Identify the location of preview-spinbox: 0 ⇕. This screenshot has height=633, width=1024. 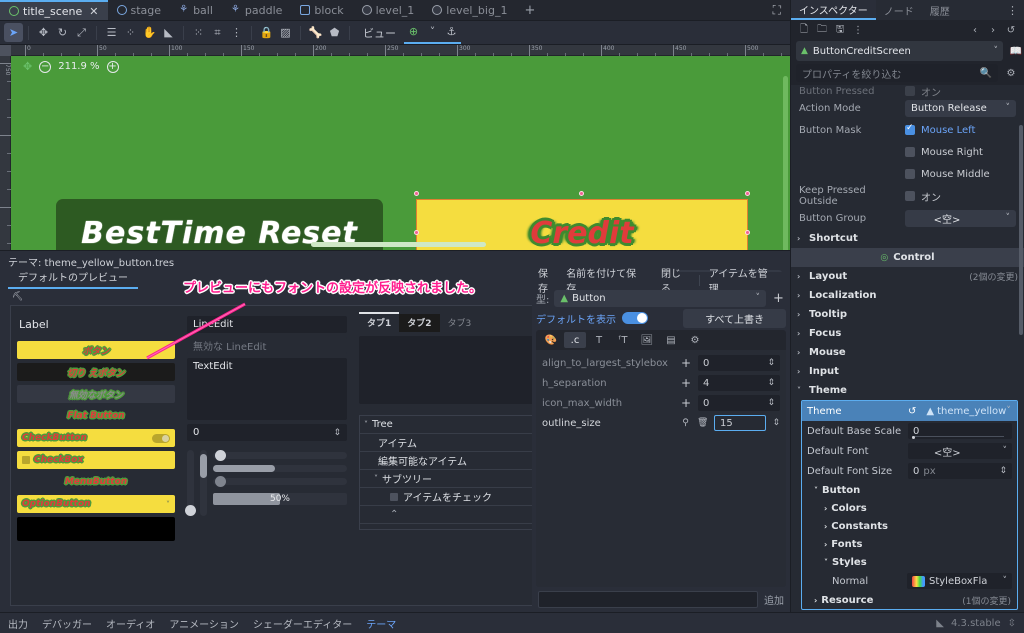
(267, 432).